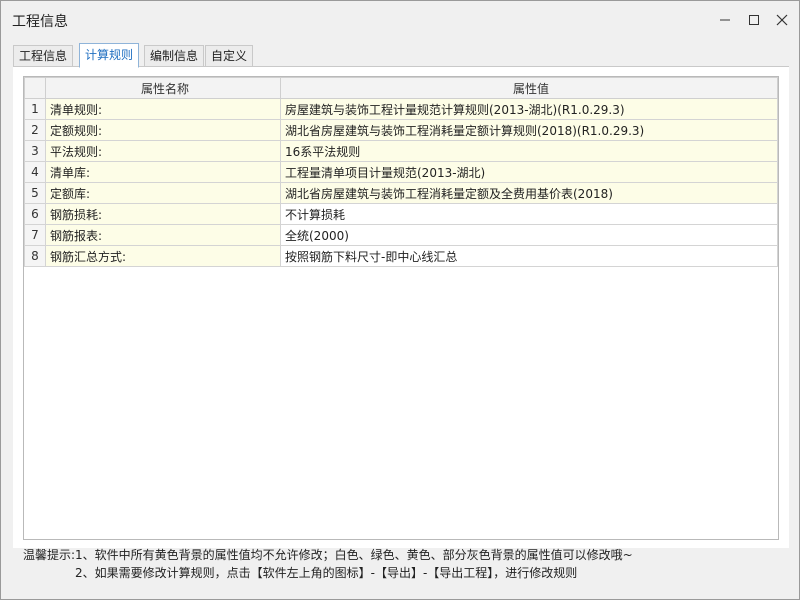 The height and width of the screenshot is (600, 800). I want to click on maximize-button, so click(754, 20).